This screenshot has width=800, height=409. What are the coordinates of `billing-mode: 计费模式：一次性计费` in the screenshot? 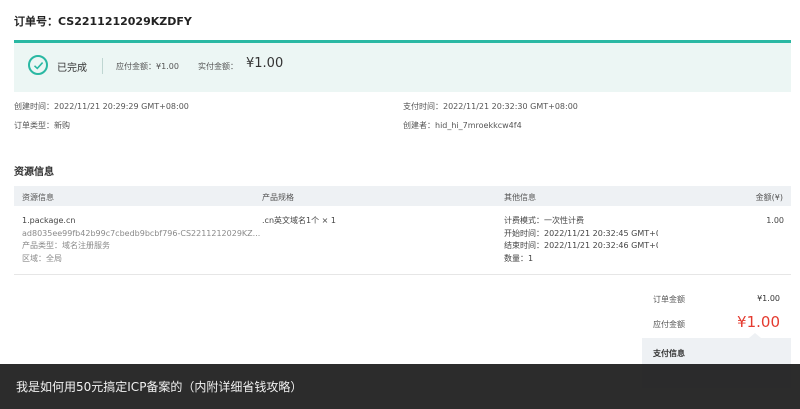 It's located at (544, 220).